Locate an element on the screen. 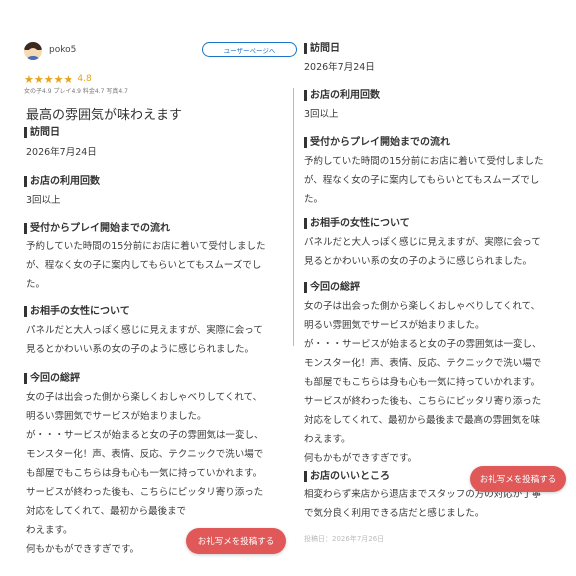 The image size is (576, 576). username: poko5 is located at coordinates (62, 50).